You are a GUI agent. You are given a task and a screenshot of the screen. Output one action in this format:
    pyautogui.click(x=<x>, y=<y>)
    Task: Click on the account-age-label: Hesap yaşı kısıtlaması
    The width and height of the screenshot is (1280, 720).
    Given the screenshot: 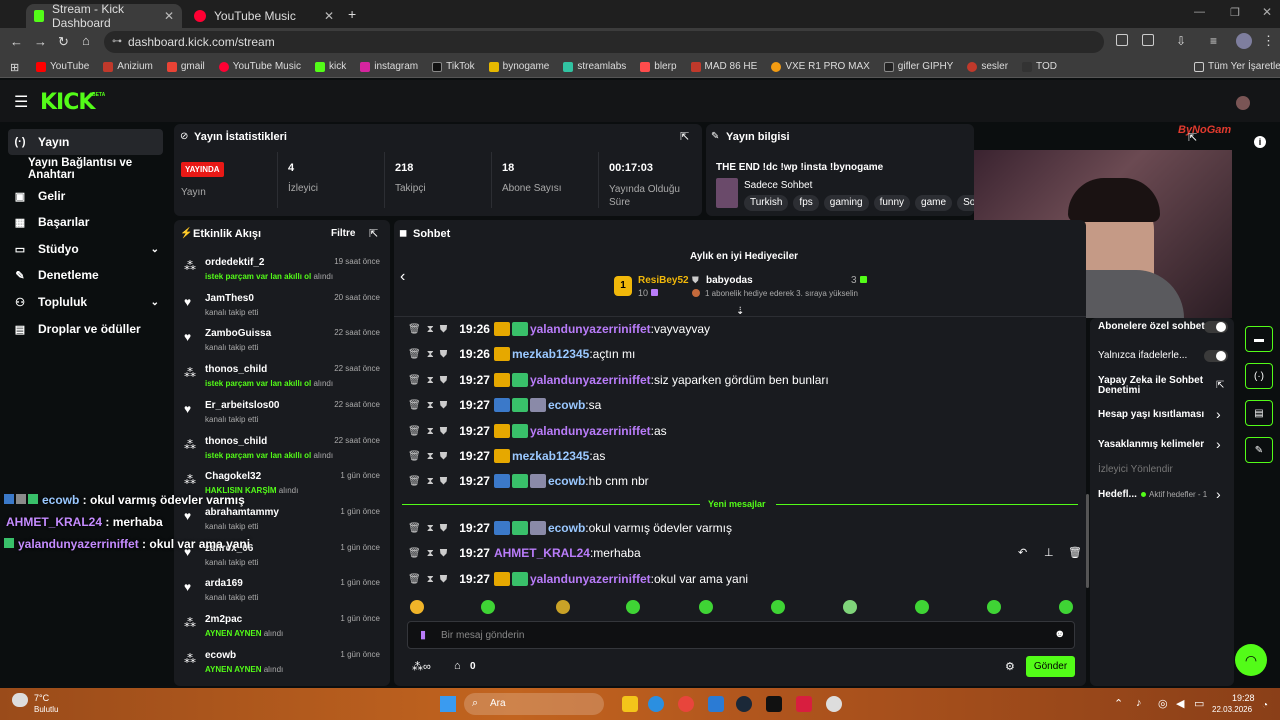 What is the action you would take?
    pyautogui.click(x=1151, y=414)
    